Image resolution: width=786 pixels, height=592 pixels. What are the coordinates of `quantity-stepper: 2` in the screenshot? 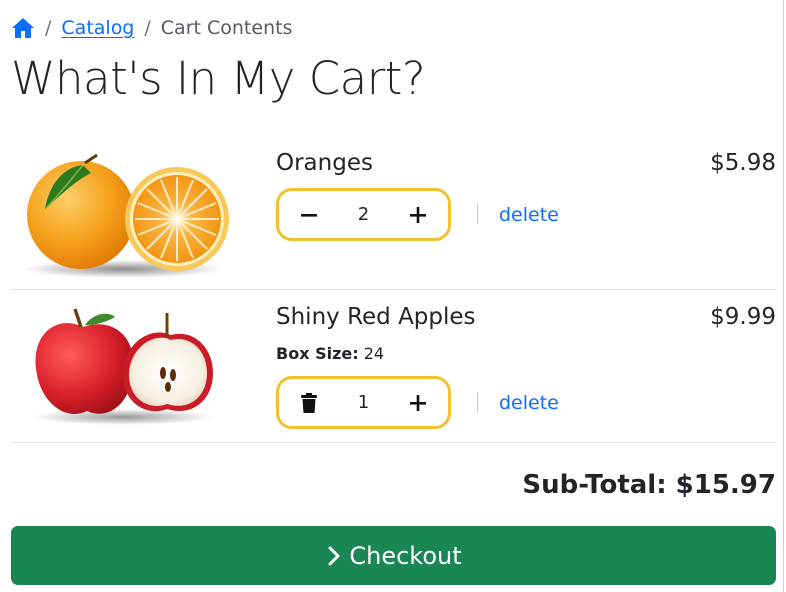 It's located at (363, 214).